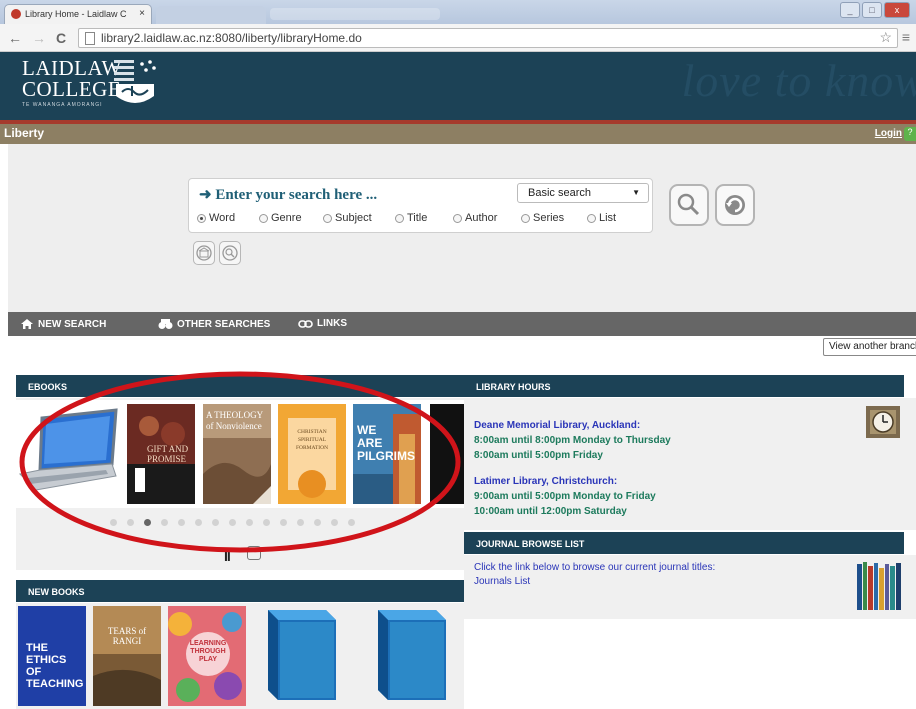 The image size is (916, 709). Describe the element at coordinates (612, 218) in the screenshot. I see `radio-list: List` at that location.